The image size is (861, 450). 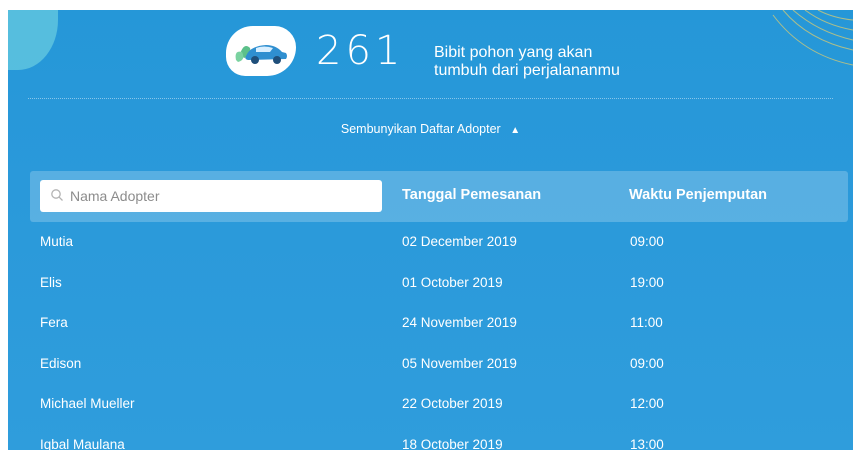 I want to click on adopter-name: Iqbal Maulana, so click(x=82, y=443).